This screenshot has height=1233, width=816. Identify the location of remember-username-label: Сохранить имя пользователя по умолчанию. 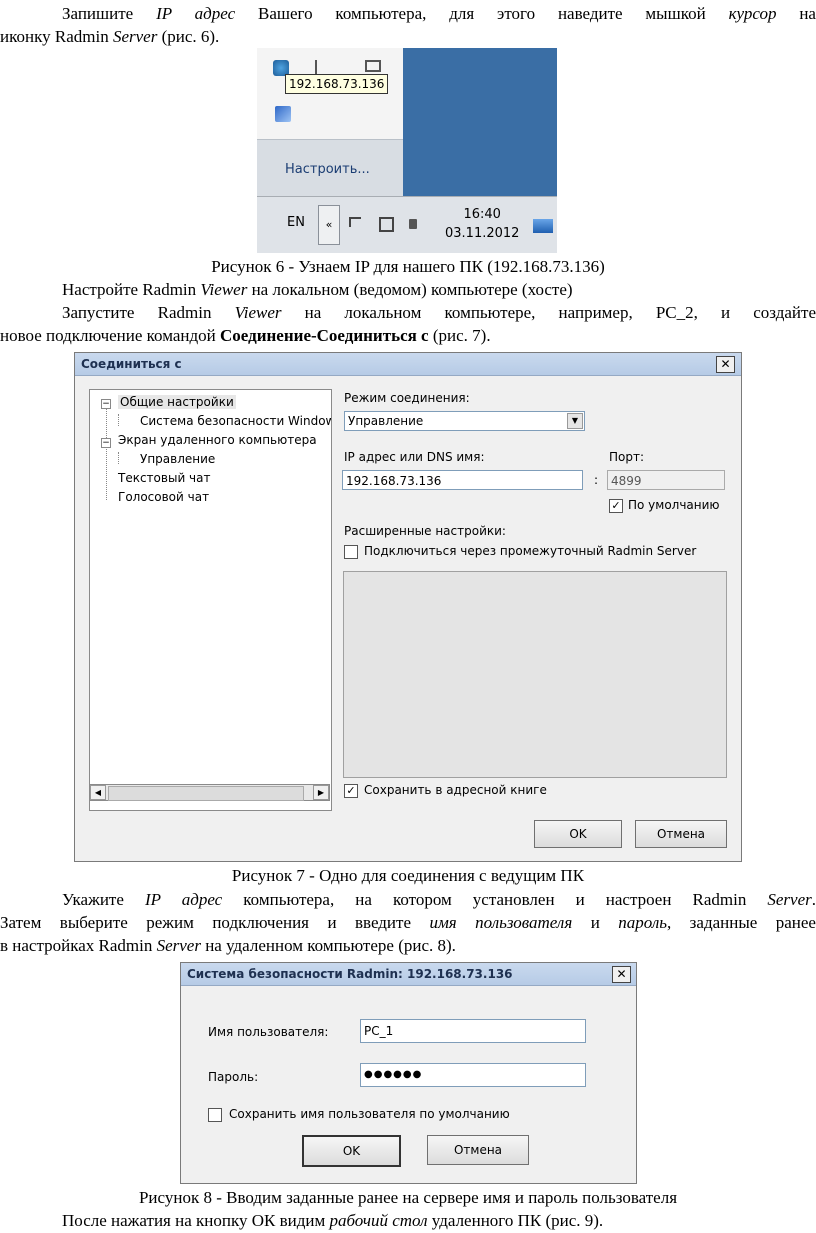
(369, 1114).